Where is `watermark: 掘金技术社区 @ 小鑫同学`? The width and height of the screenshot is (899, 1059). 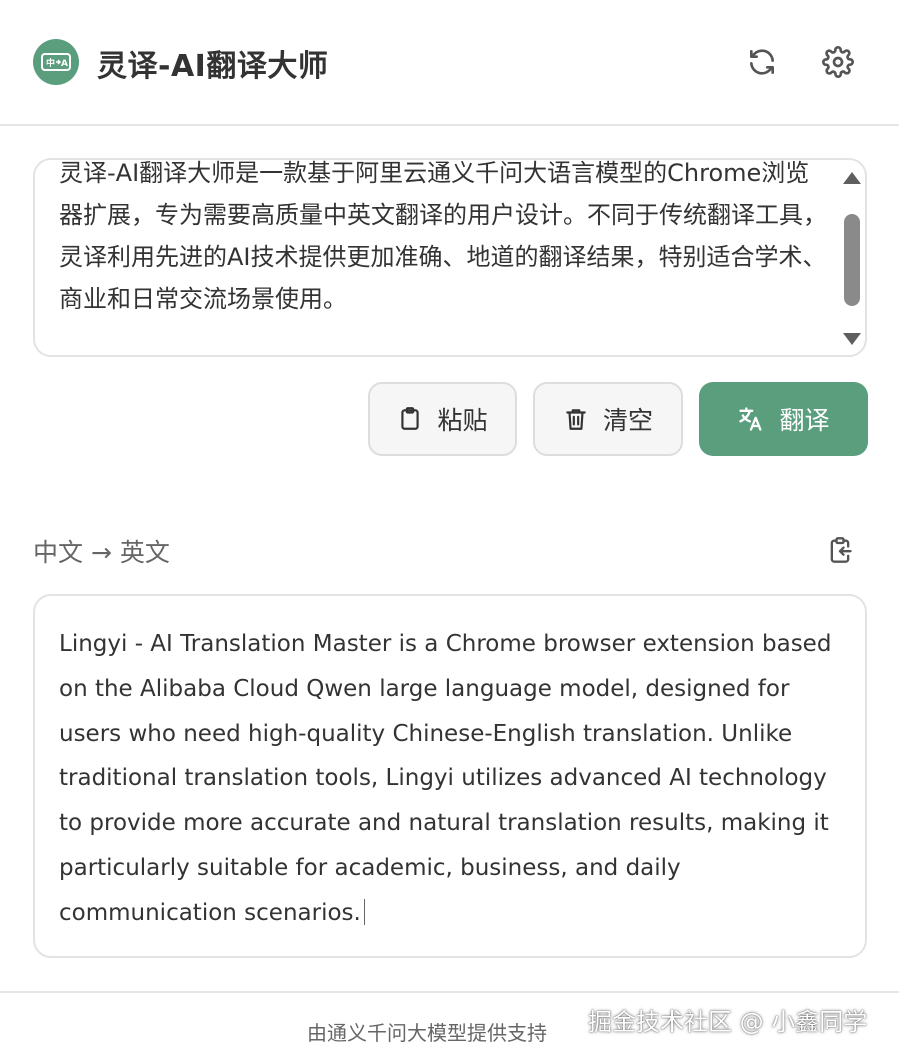 watermark: 掘金技术社区 @ 小鑫同学 is located at coordinates (728, 1022).